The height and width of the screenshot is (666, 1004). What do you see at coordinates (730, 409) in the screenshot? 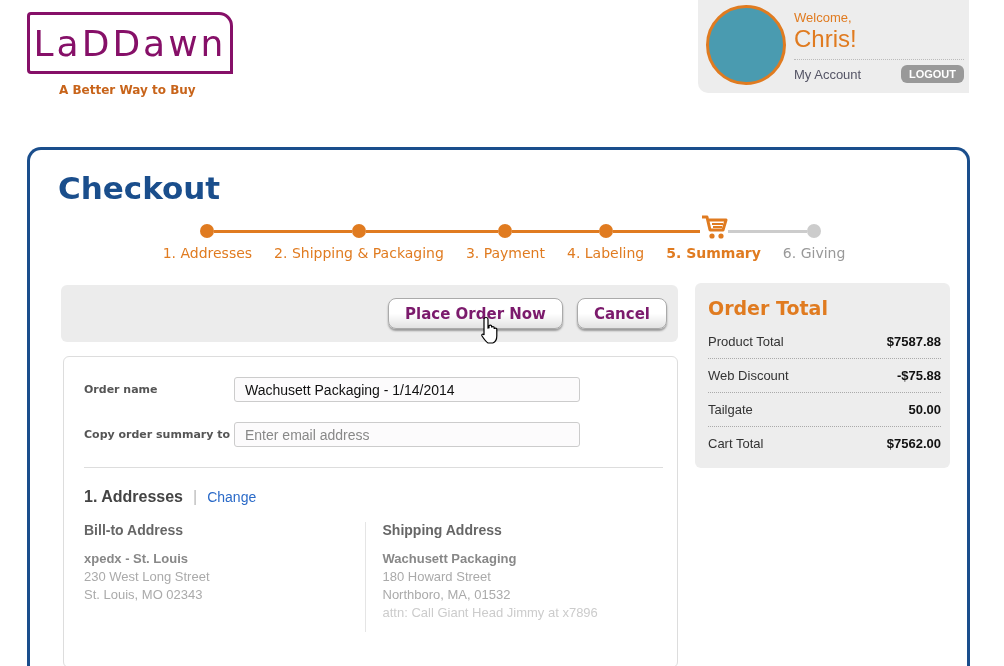
I see `total-label: Tailgate` at bounding box center [730, 409].